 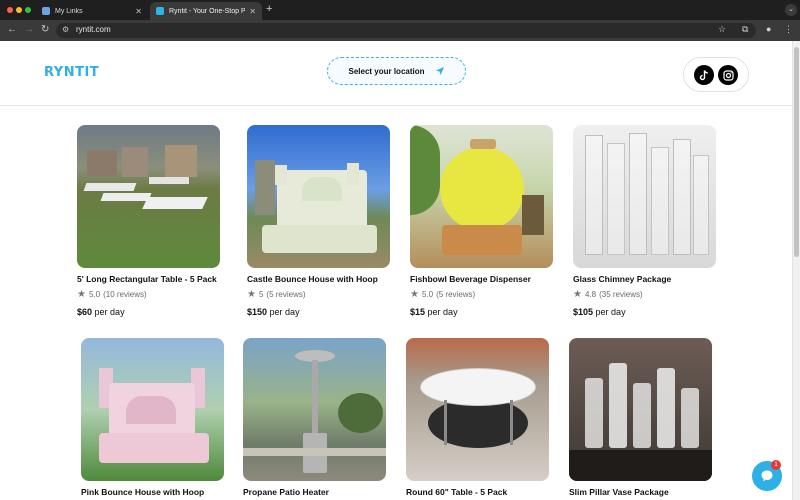 What do you see at coordinates (45, 29) in the screenshot?
I see `reload-icon: ↻` at bounding box center [45, 29].